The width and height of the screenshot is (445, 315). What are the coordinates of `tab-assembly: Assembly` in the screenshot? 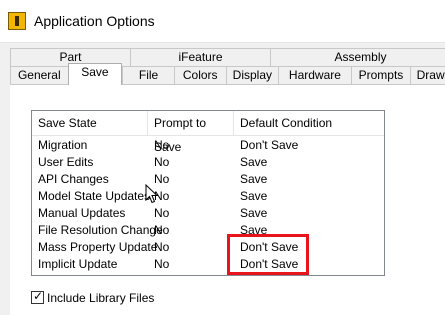 It's located at (357, 57).